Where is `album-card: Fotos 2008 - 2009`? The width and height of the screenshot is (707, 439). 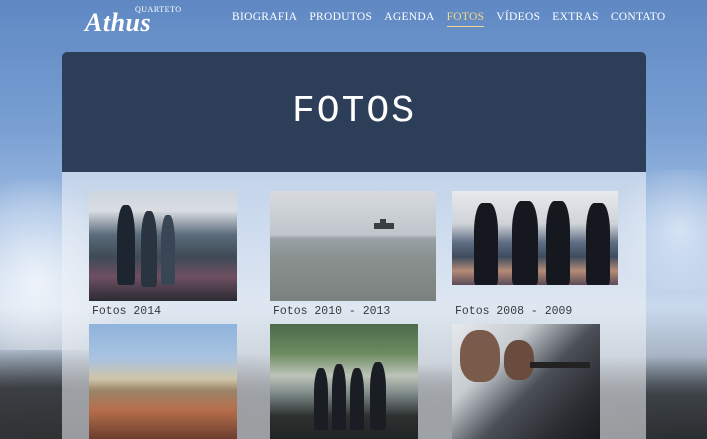 album-card: Fotos 2008 - 2009 is located at coordinates (535, 256).